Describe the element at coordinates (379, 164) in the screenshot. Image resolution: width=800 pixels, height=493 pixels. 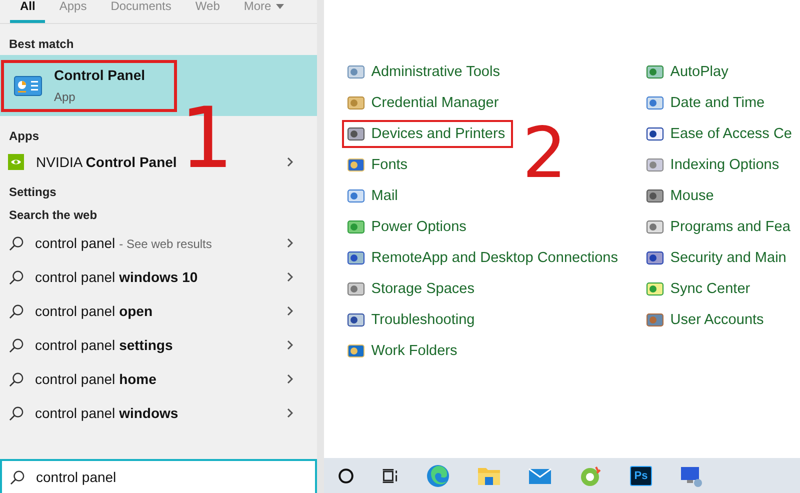
I see `control-panel-link: Fonts` at that location.